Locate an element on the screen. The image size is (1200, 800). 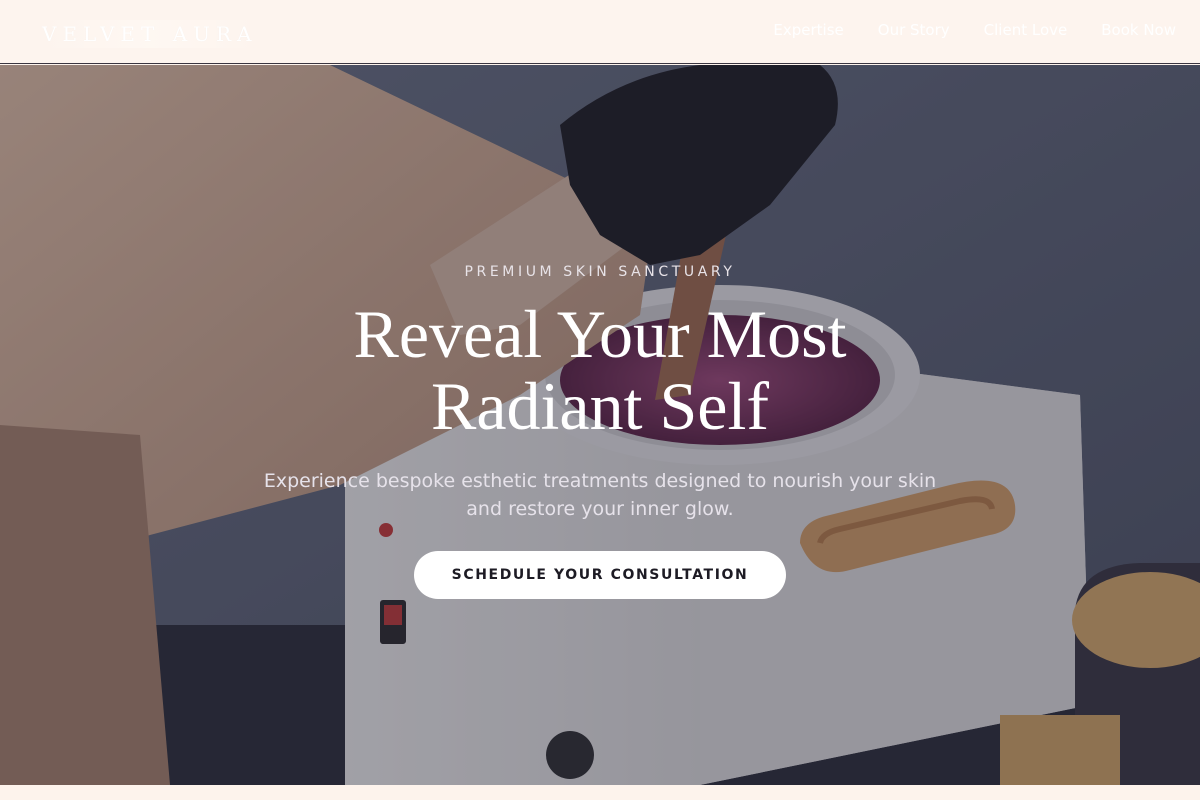
page-bottom-strip is located at coordinates (600, 792).